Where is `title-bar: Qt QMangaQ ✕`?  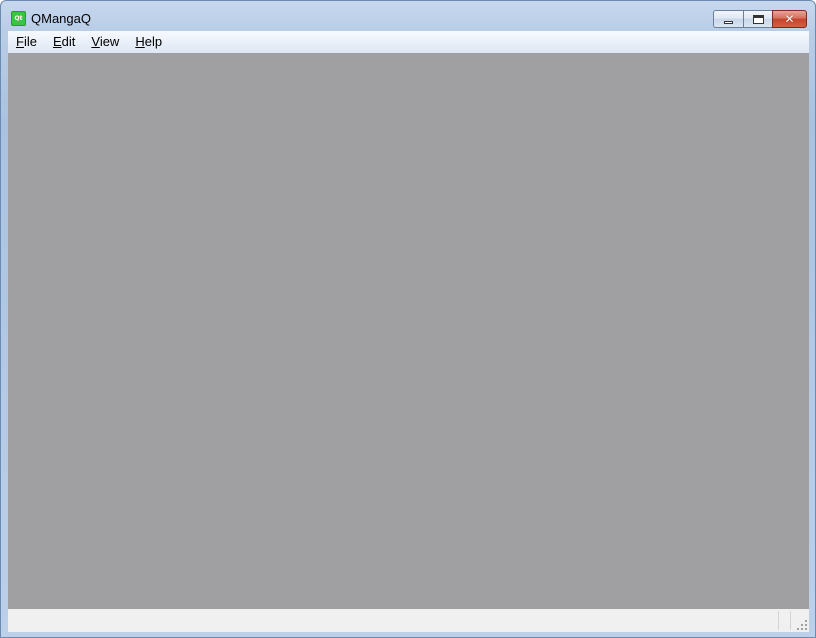 title-bar: Qt QMangaQ ✕ is located at coordinates (408, 16).